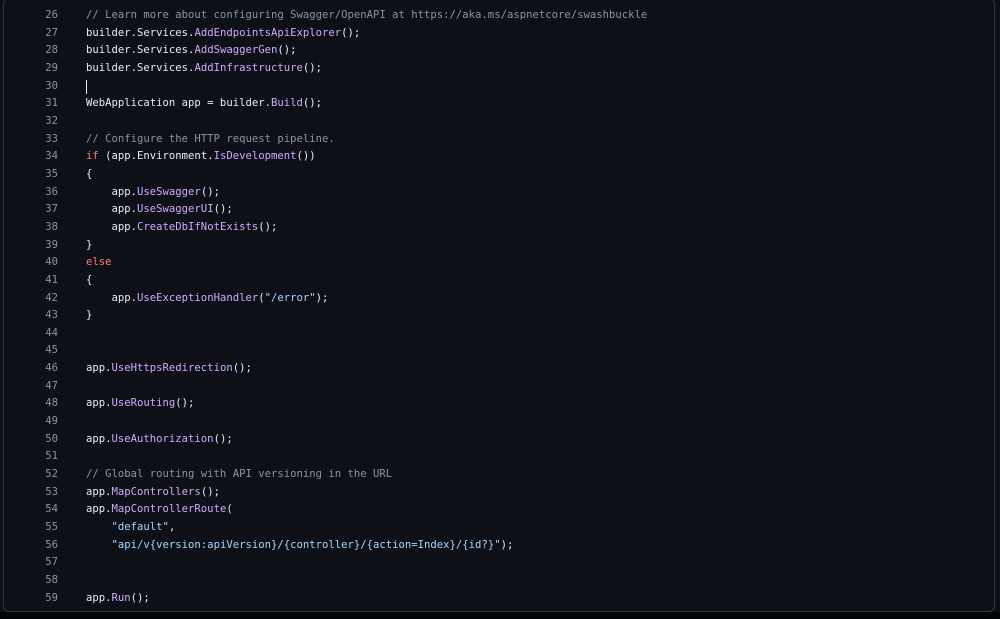 This screenshot has width=1000, height=619. Describe the element at coordinates (499, 193) in the screenshot. I see `code-line: 36 app.UseSwagger();` at that location.